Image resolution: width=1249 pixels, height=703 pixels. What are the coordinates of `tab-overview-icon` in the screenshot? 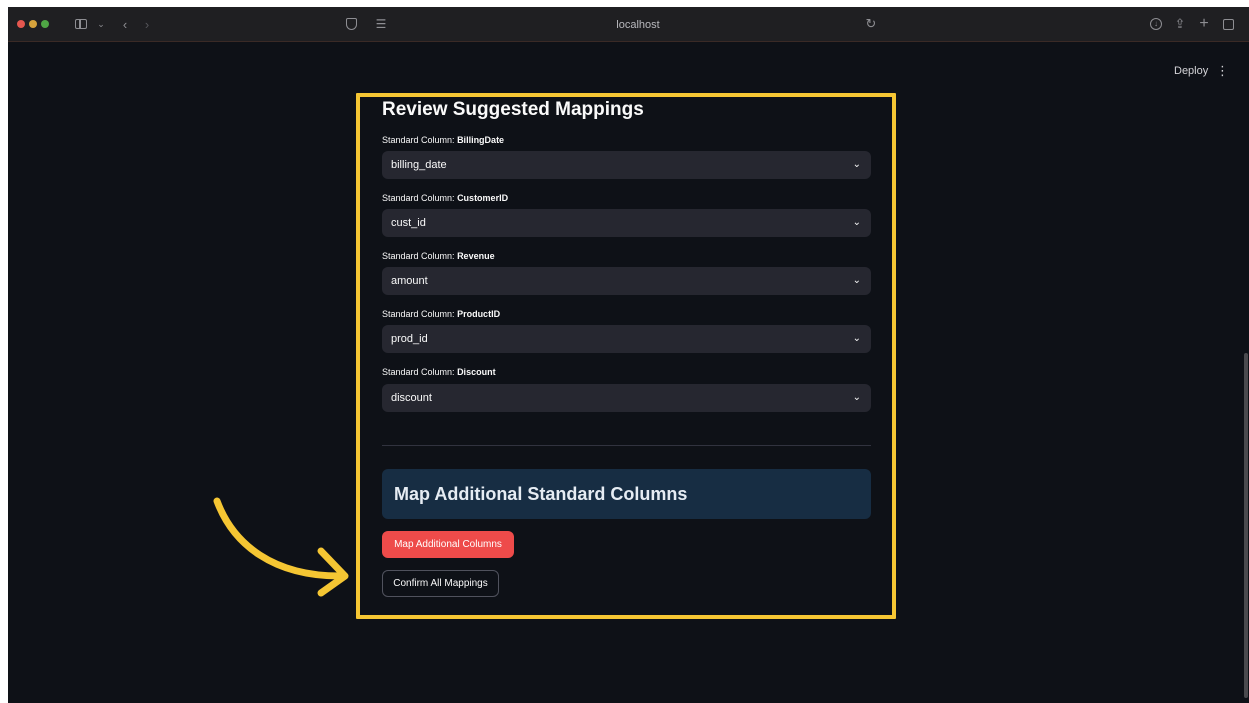 It's located at (1228, 24).